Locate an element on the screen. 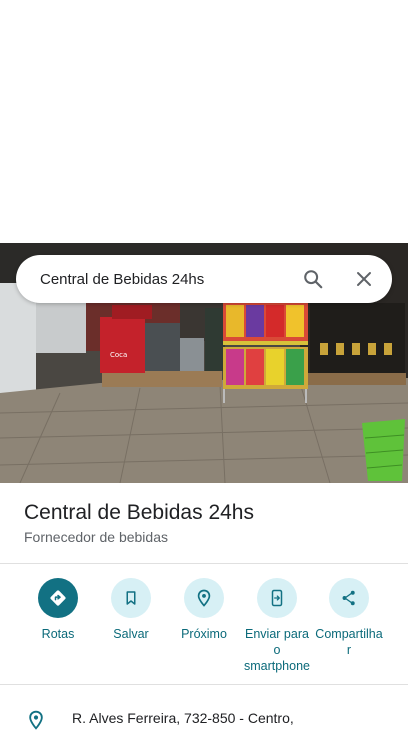  nearby-icon is located at coordinates (204, 598).